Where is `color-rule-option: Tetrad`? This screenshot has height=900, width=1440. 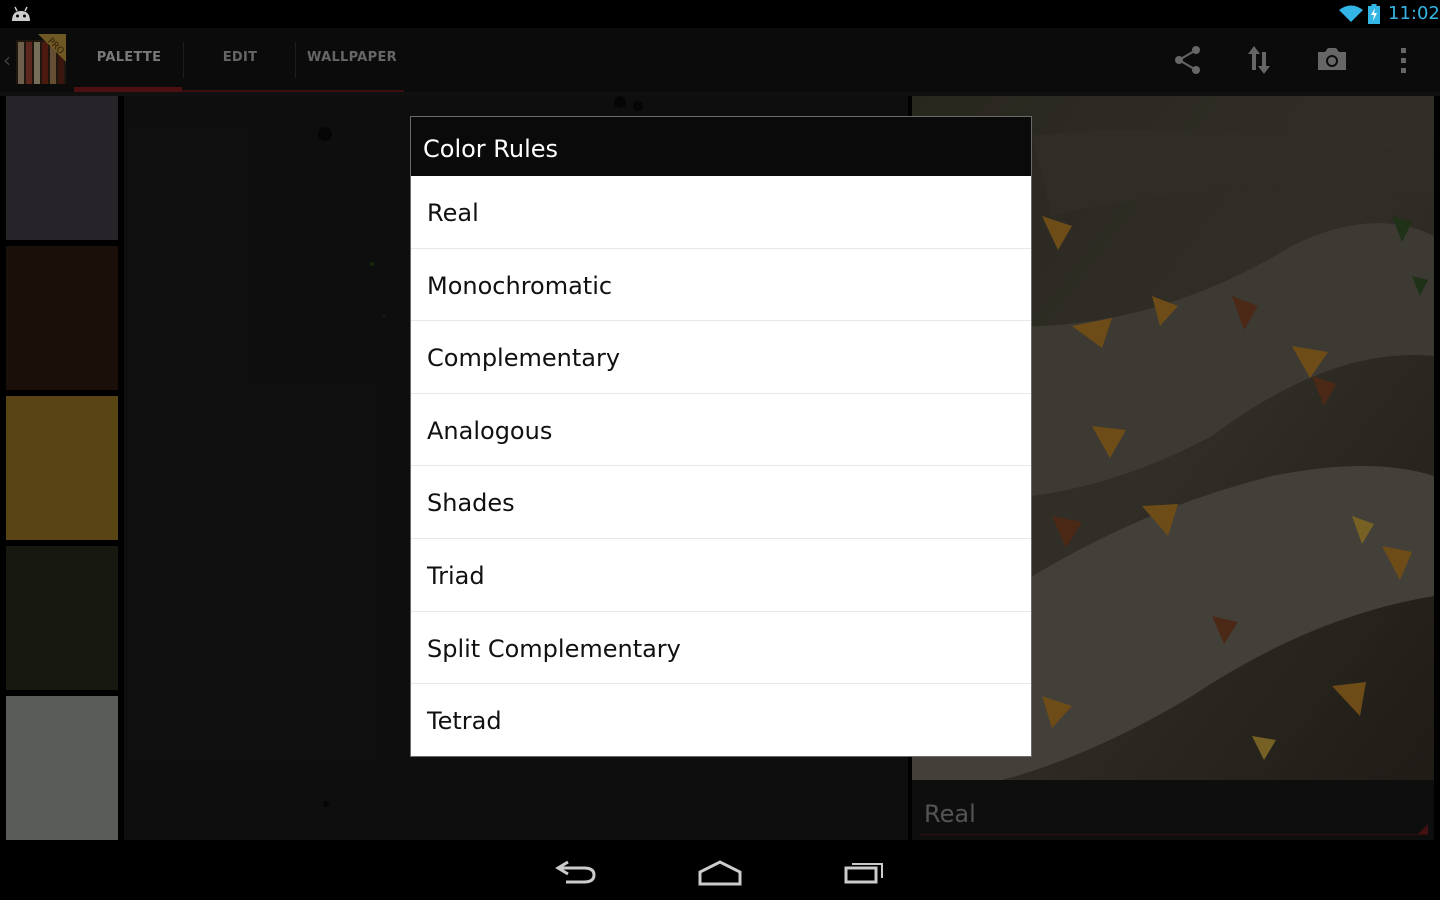 color-rule-option: Tetrad is located at coordinates (721, 720).